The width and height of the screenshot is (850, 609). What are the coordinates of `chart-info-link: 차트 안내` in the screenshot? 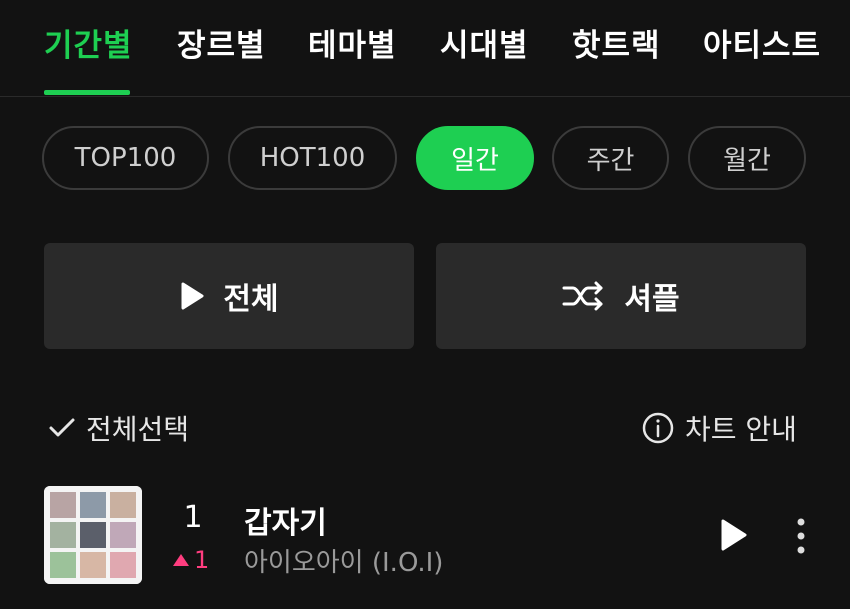 It's located at (719, 428).